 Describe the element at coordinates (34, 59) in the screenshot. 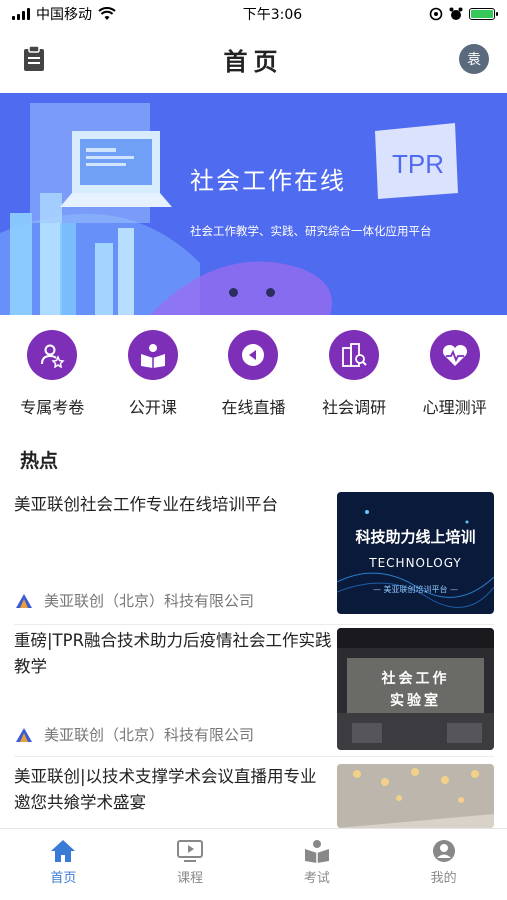

I see `clipboard-icon` at that location.